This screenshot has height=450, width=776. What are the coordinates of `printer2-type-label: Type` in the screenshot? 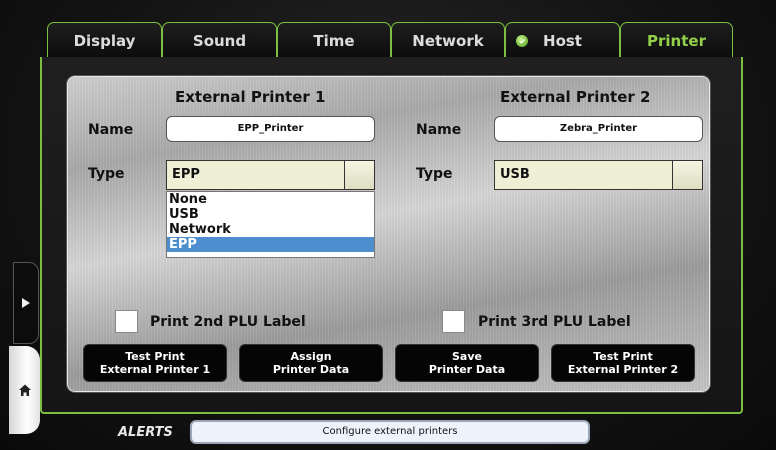 It's located at (434, 174).